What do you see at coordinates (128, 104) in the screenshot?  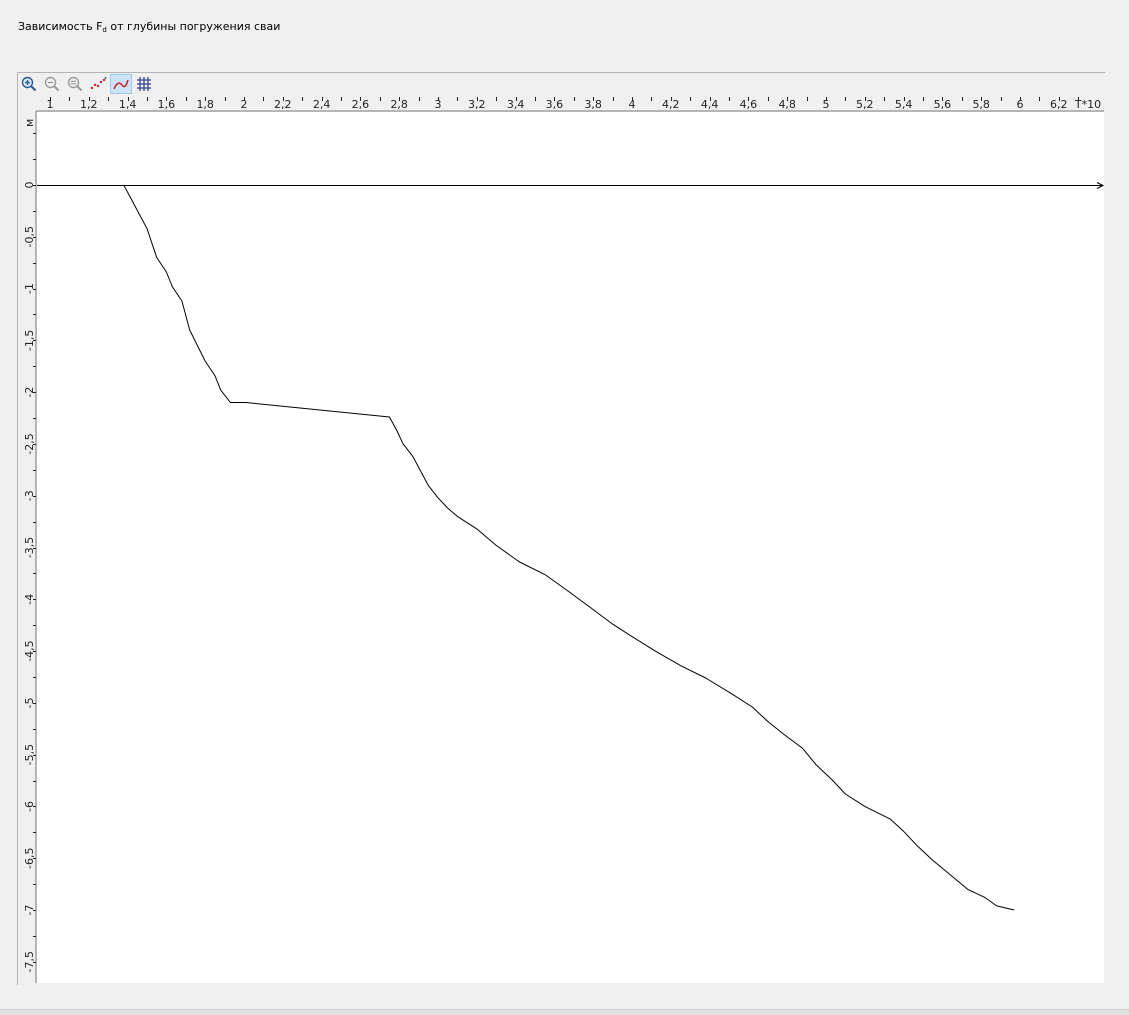 I see `x-tick-label: 1,4` at bounding box center [128, 104].